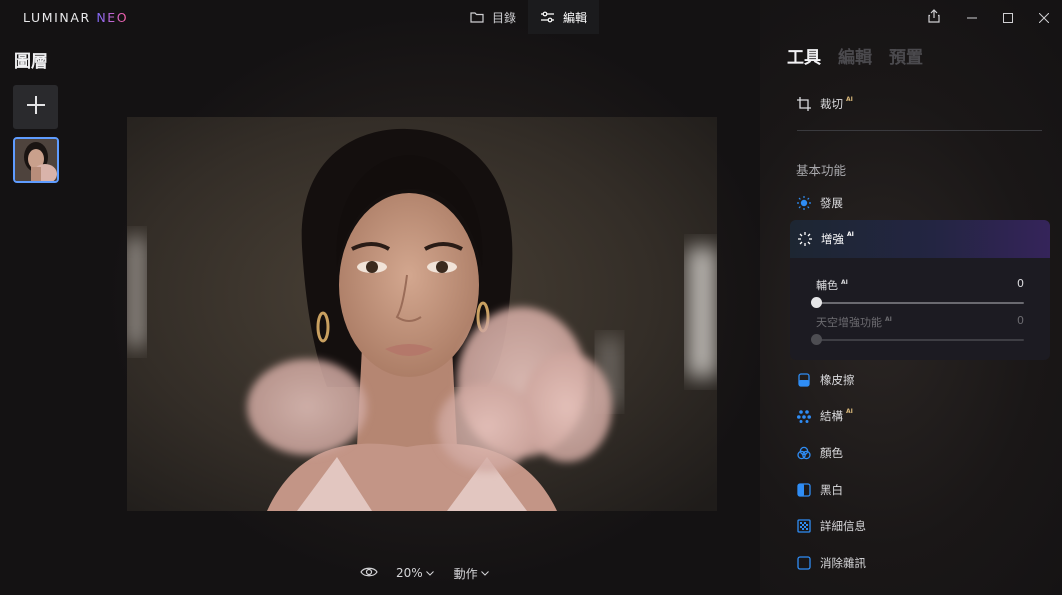 This screenshot has width=1062, height=595. I want to click on bw-label: 黑白, so click(831, 490).